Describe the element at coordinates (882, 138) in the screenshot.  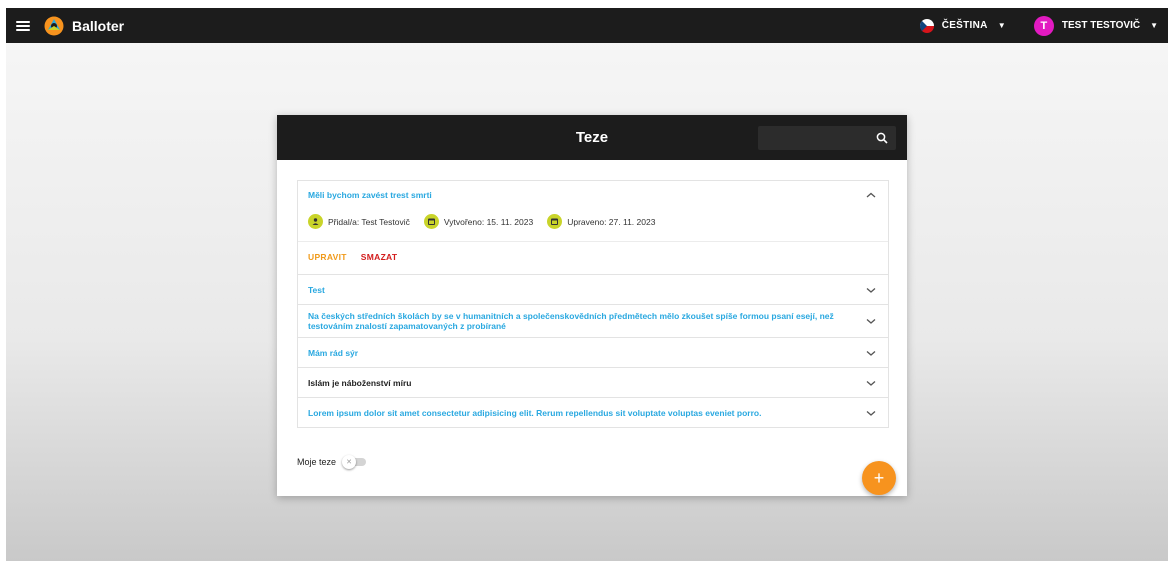
I see `search-icon` at that location.